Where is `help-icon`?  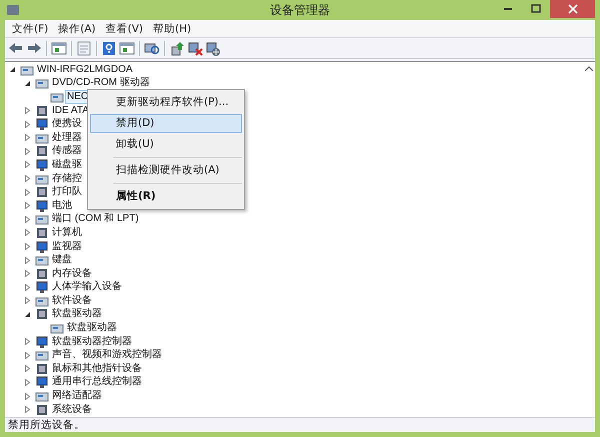 help-icon is located at coordinates (109, 48).